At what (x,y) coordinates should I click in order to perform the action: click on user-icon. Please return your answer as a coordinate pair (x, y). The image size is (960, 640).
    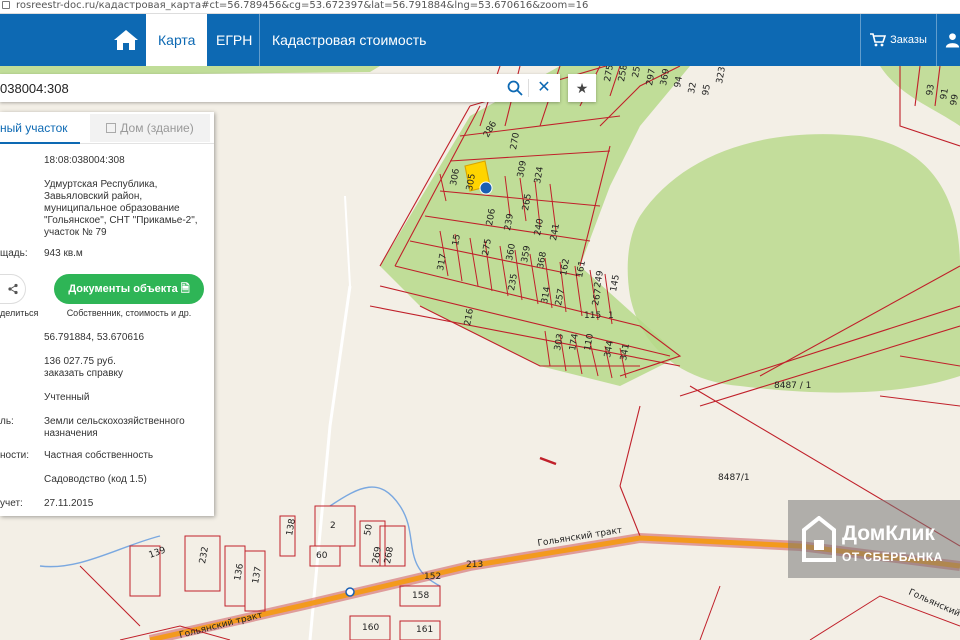
    Looking at the image, I should click on (952, 40).